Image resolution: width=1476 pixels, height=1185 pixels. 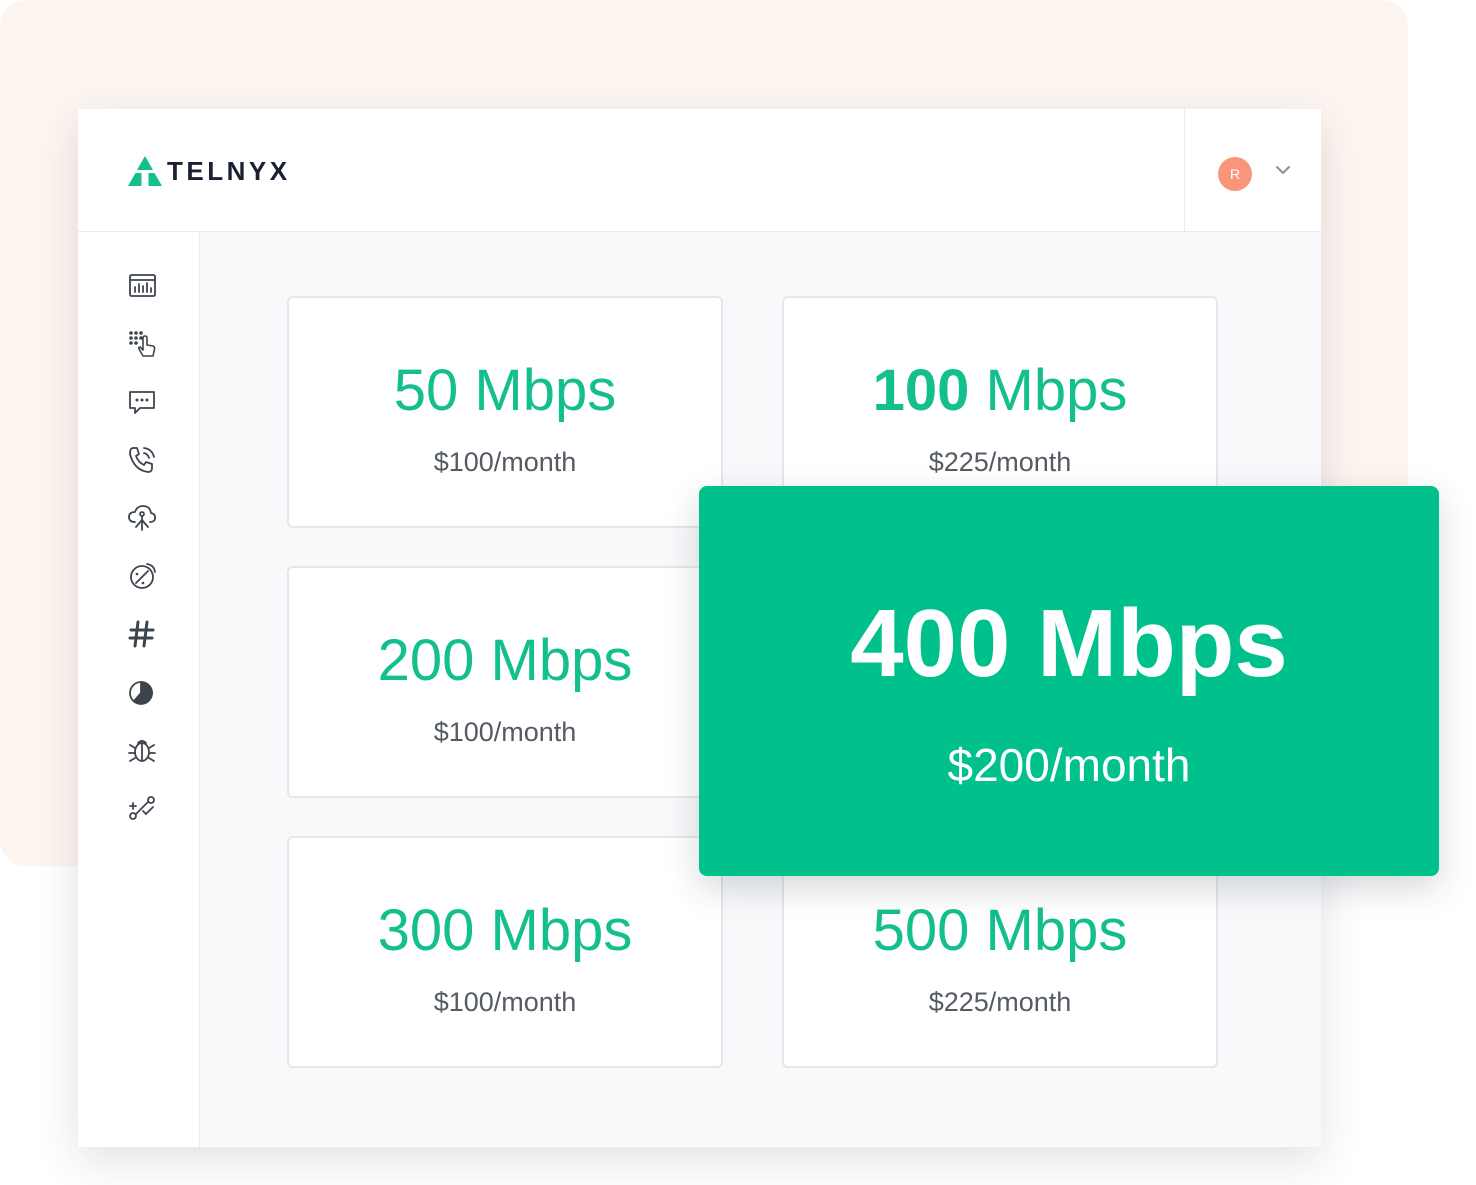 What do you see at coordinates (505, 390) in the screenshot?
I see `plan-speed: 50 Mbps` at bounding box center [505, 390].